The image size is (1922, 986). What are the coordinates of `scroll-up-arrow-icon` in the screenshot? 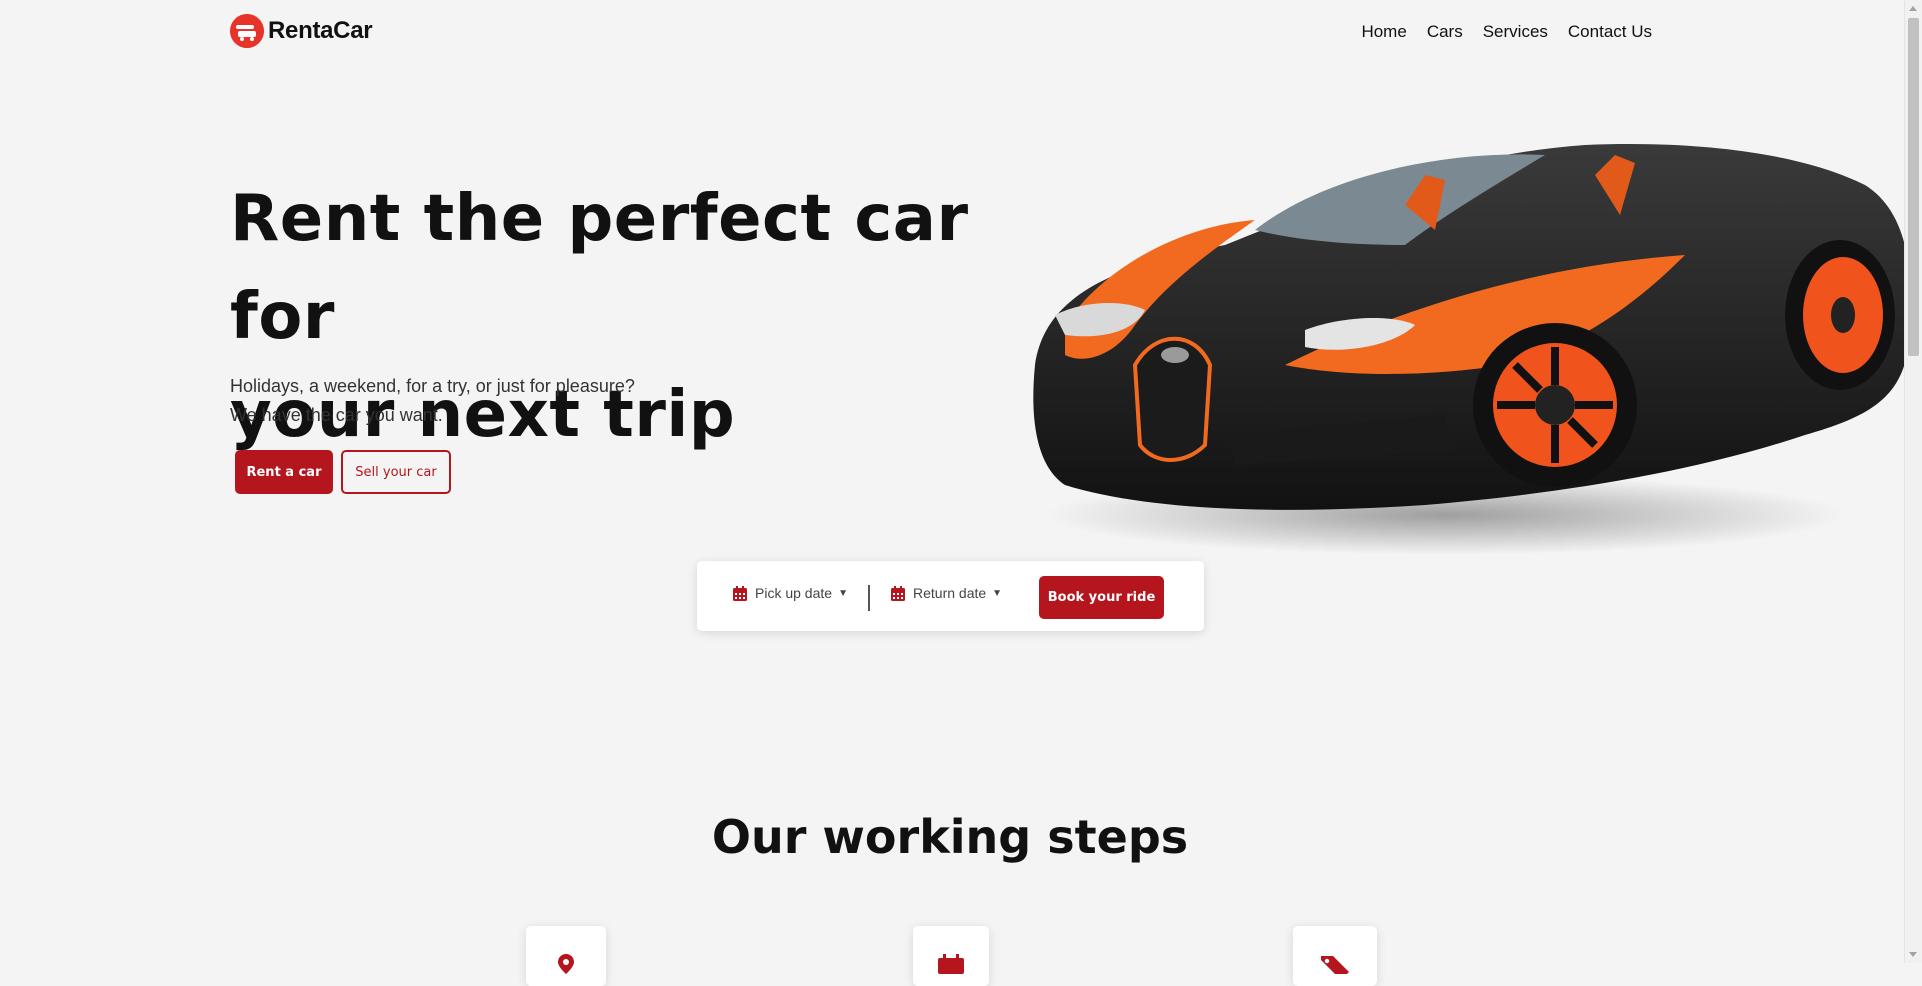 It's located at (1913, 8).